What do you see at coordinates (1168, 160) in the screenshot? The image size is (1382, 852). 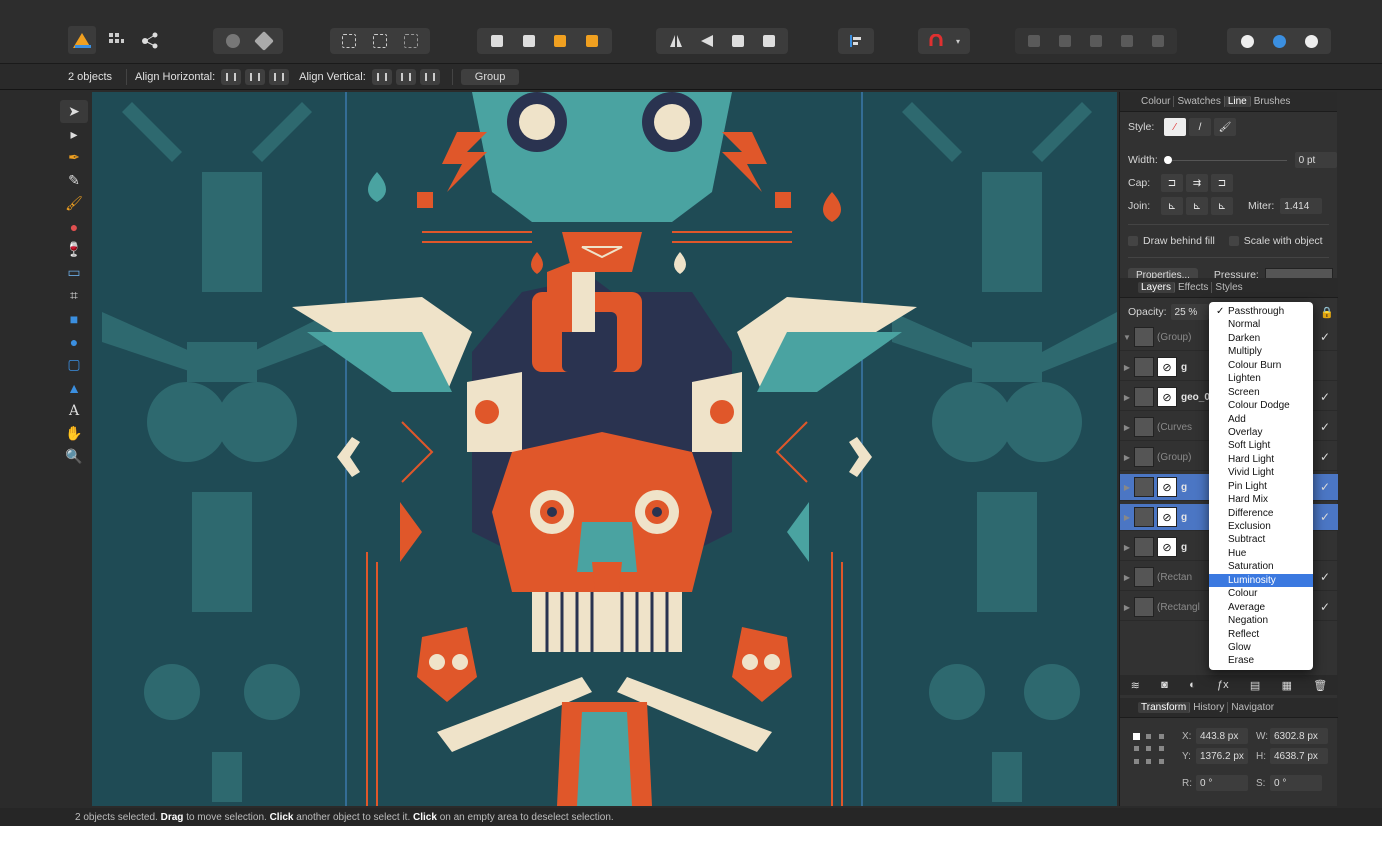 I see `width-slider-handle` at bounding box center [1168, 160].